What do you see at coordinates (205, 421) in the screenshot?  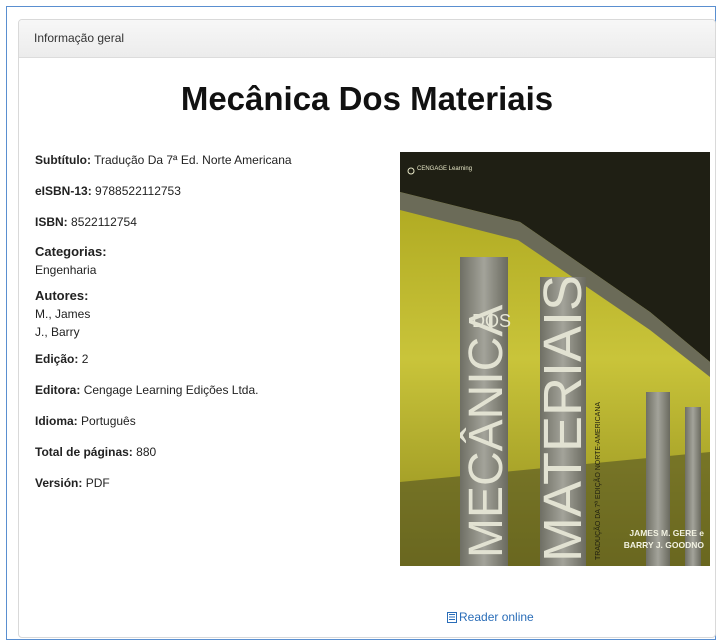 I see `language-row: Idioma: Português` at bounding box center [205, 421].